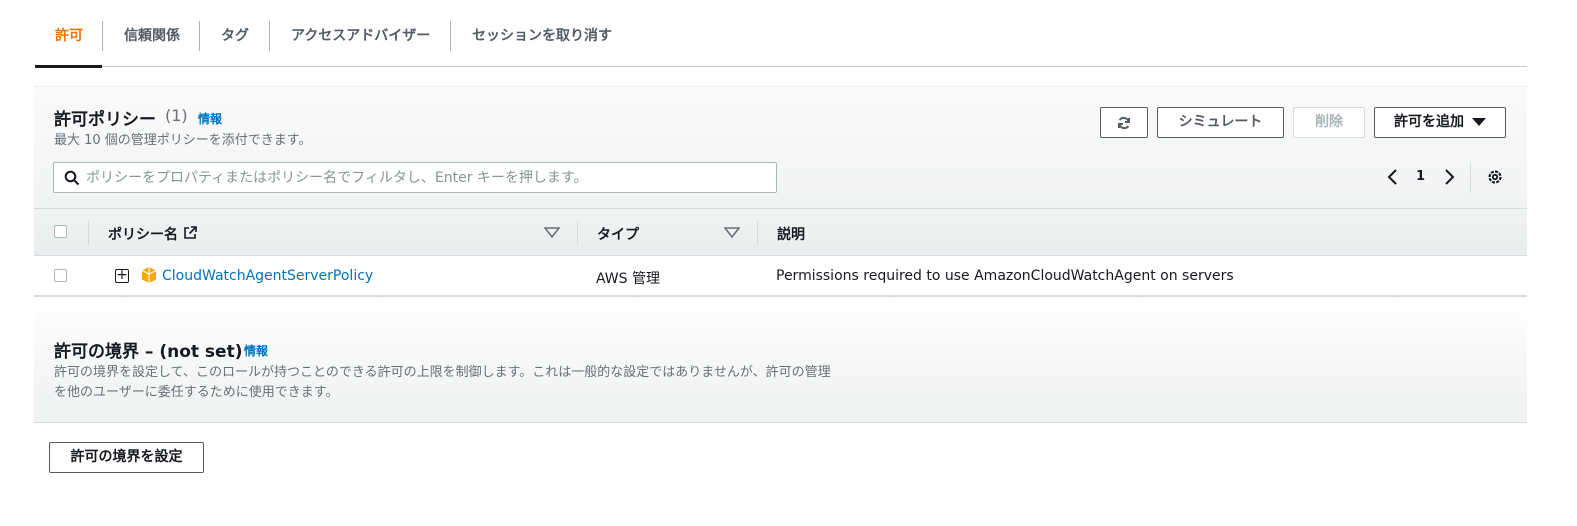 The height and width of the screenshot is (526, 1577). What do you see at coordinates (60, 231) in the screenshot?
I see `select-all-checkbox` at bounding box center [60, 231].